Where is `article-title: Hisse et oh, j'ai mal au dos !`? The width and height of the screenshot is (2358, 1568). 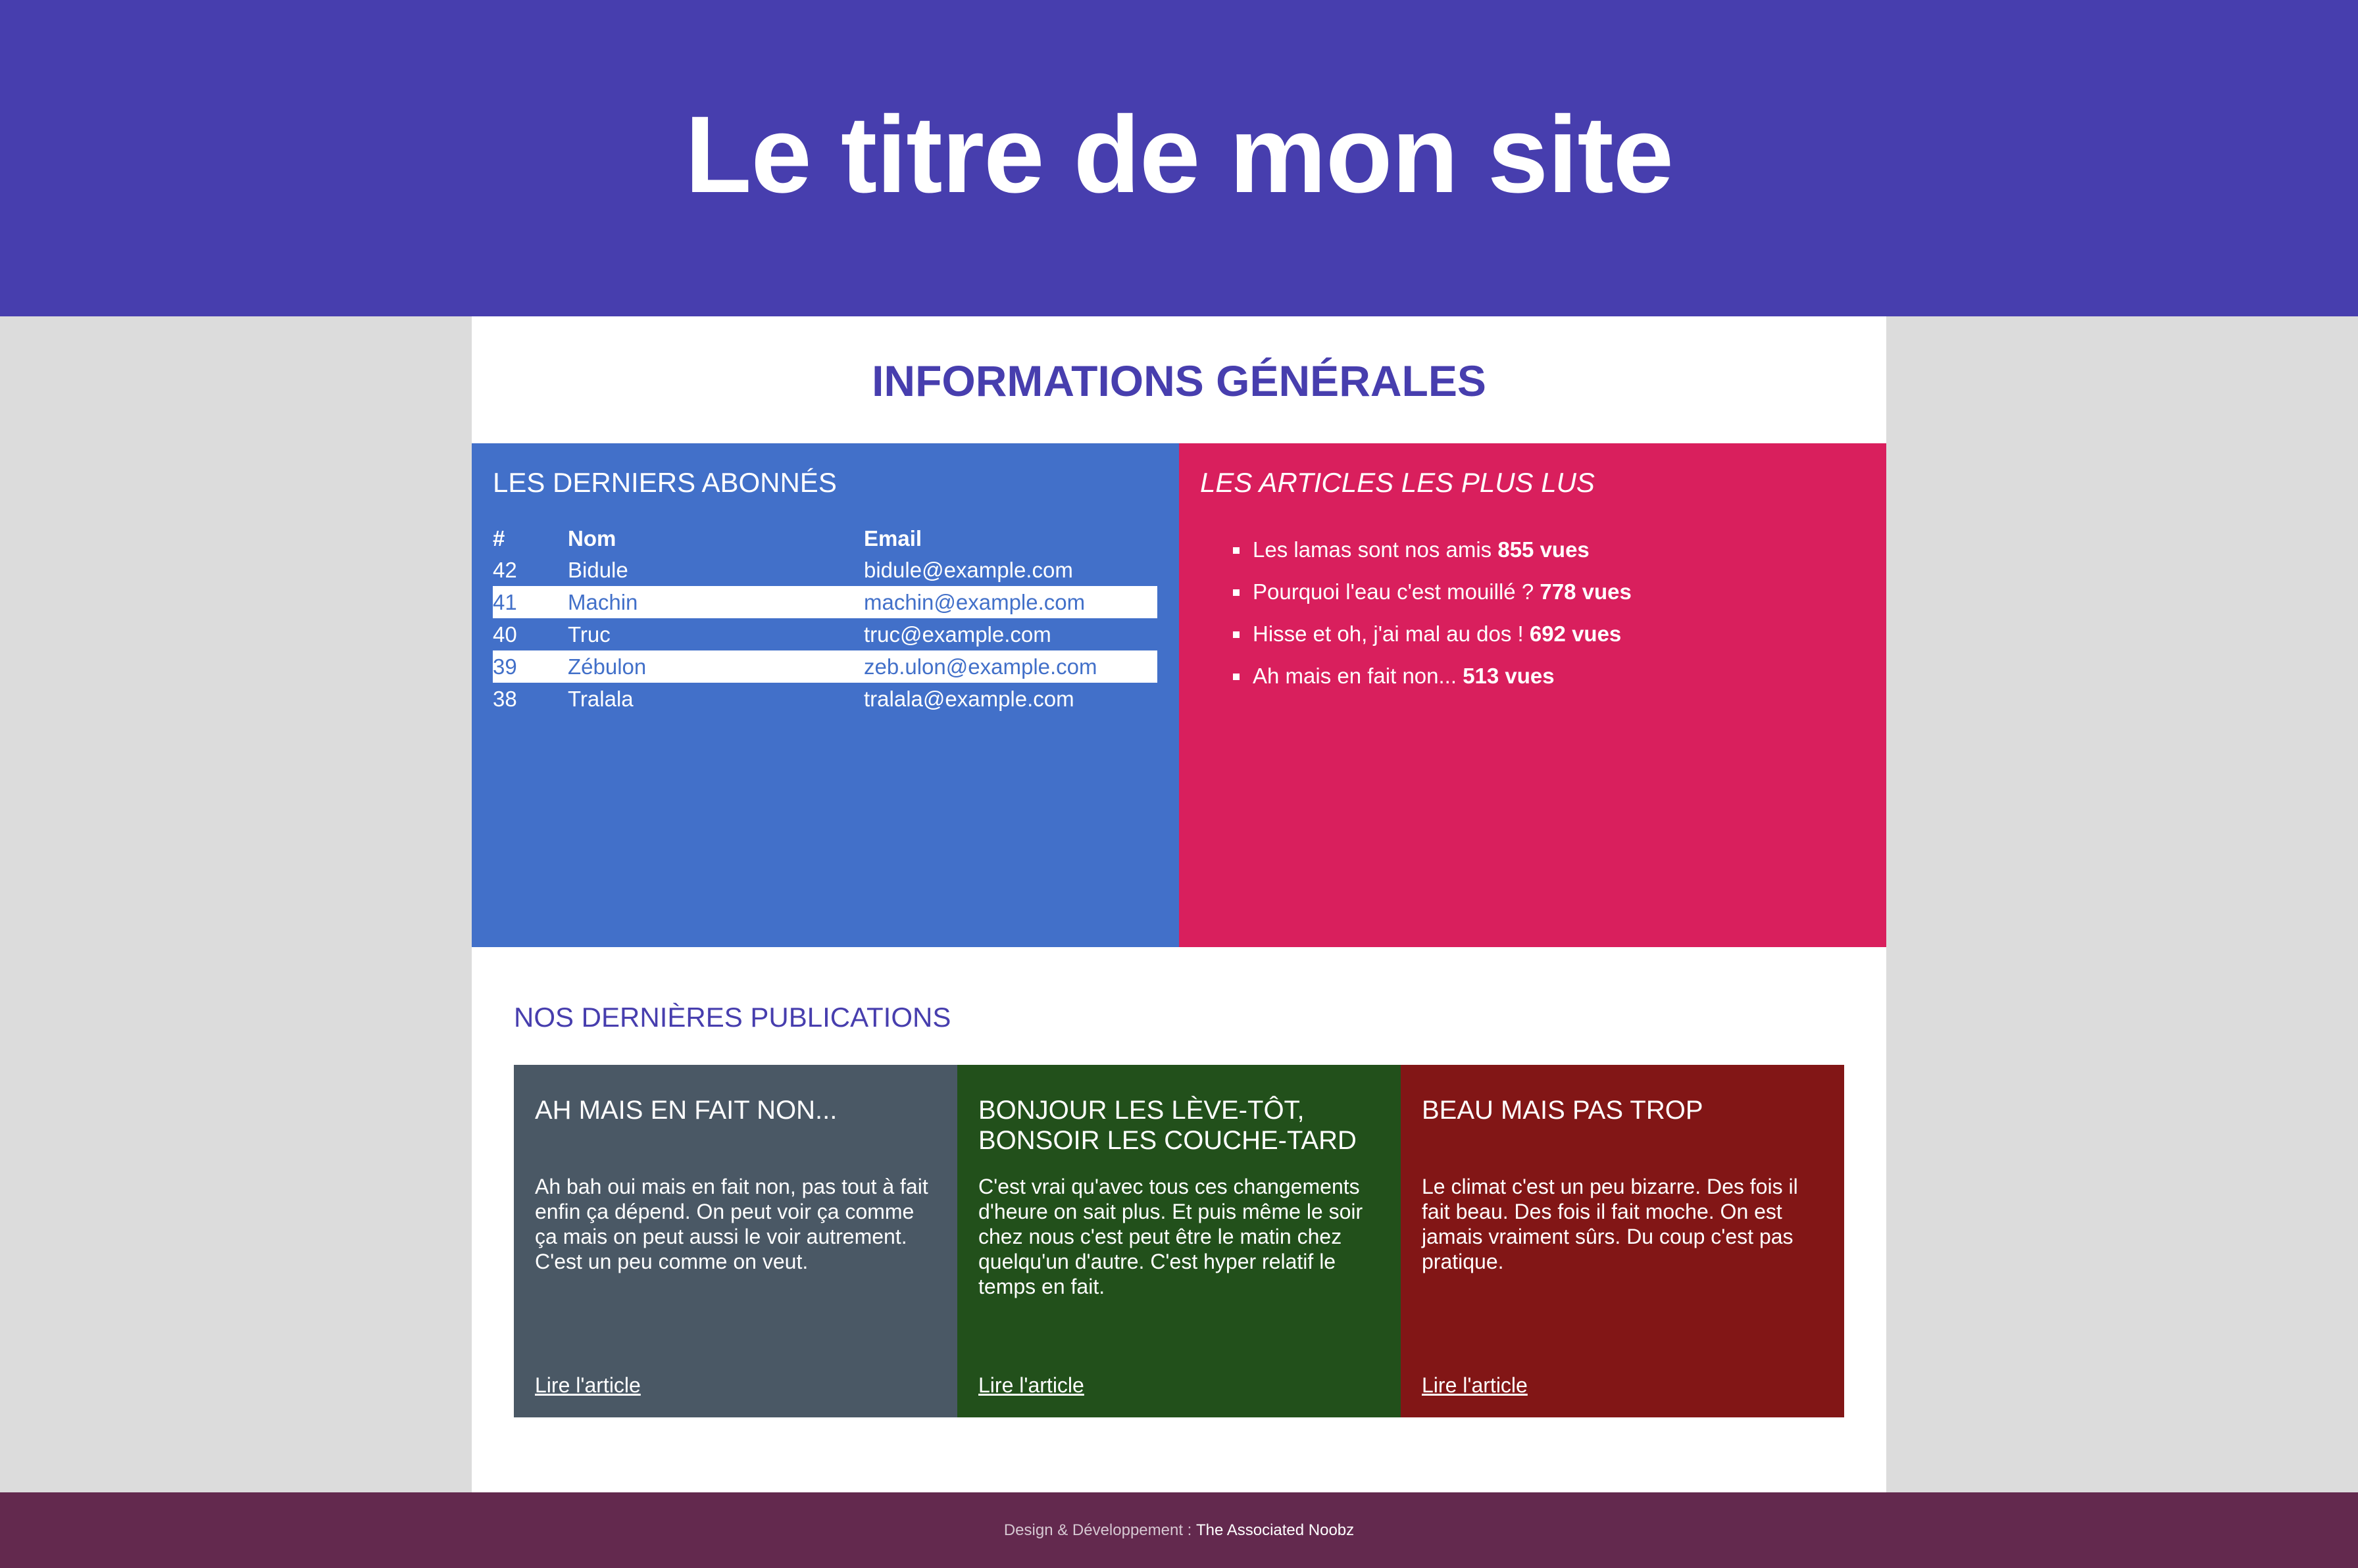
article-title: Hisse et oh, j'ai mal au dos ! is located at coordinates (1388, 634).